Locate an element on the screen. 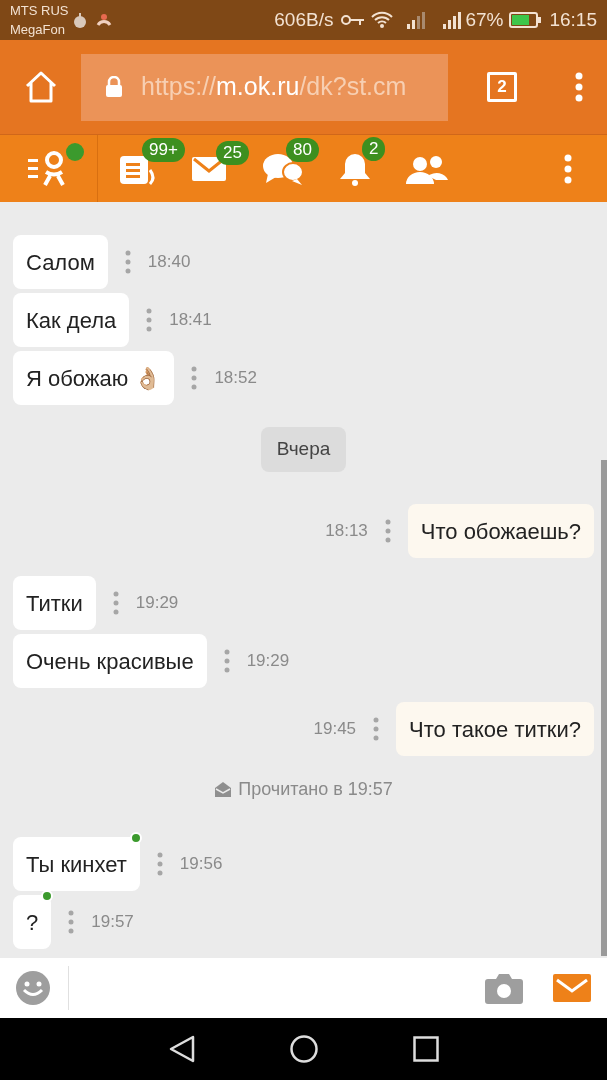  message-bubble: Титки is located at coordinates (54, 603).